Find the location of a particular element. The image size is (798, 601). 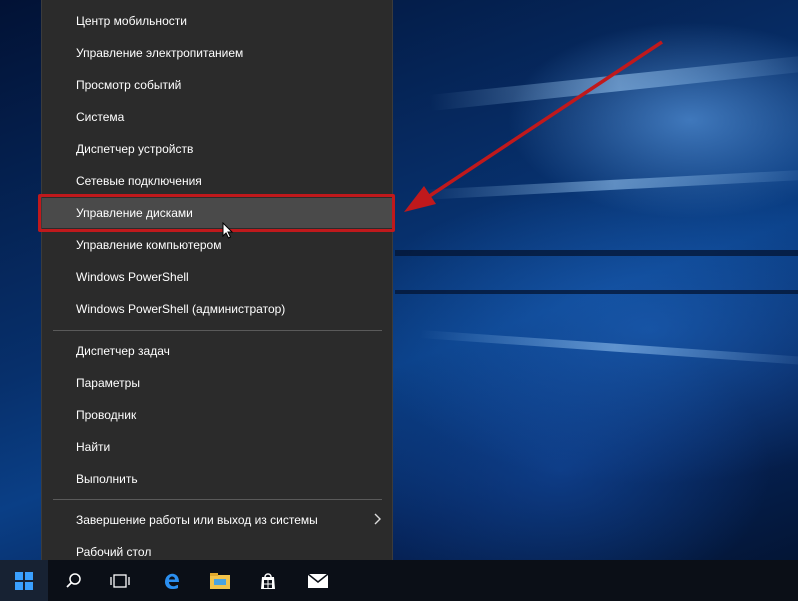

menu-item-label: Диспетчер задач is located at coordinates (123, 351).